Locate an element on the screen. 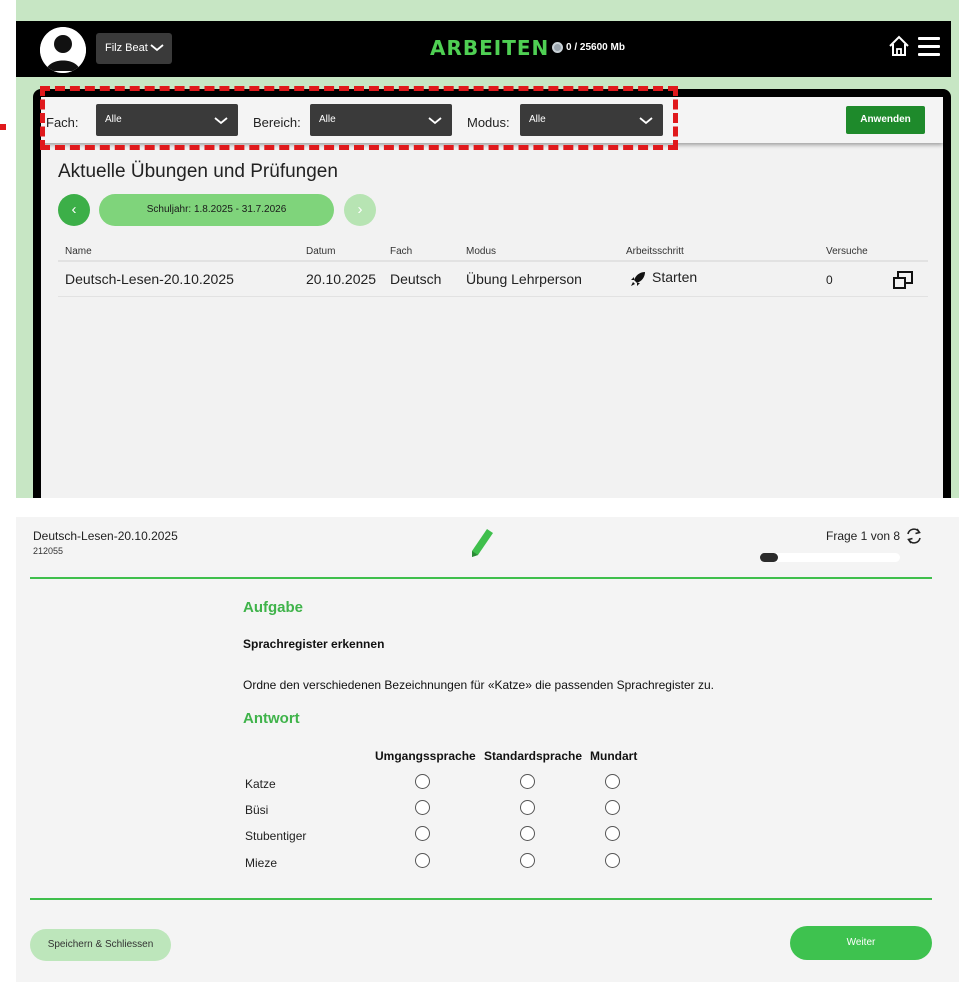 Image resolution: width=959 pixels, height=982 pixels. radio-stubentiger-mundart is located at coordinates (612, 833).